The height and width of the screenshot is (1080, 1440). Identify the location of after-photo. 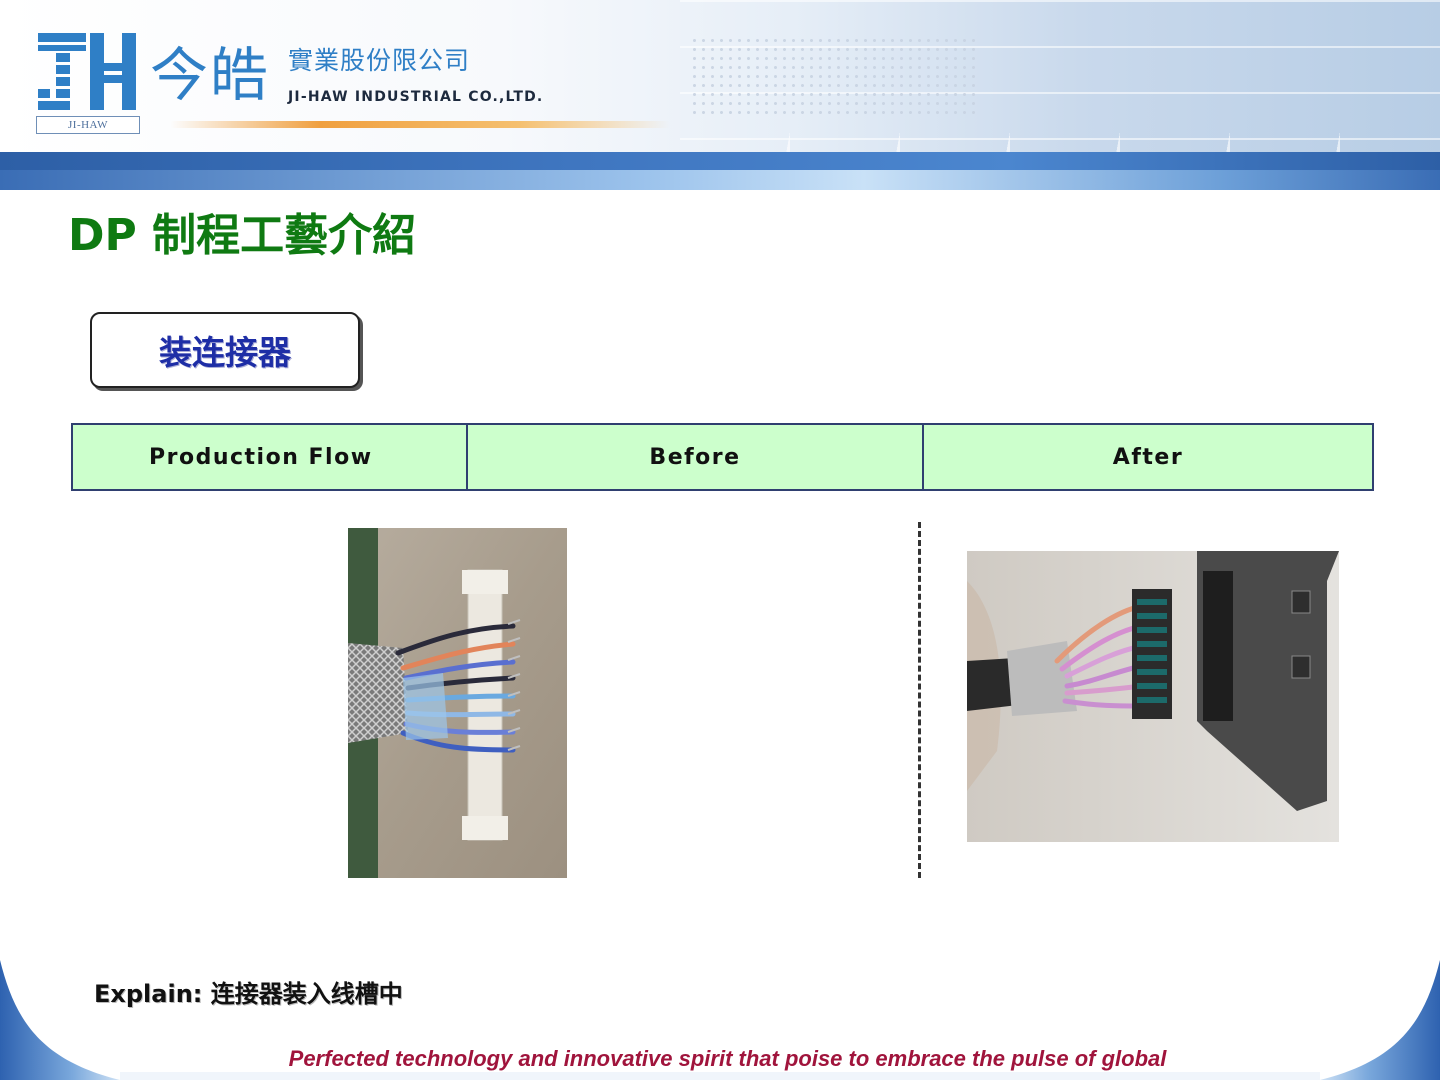
(1153, 696).